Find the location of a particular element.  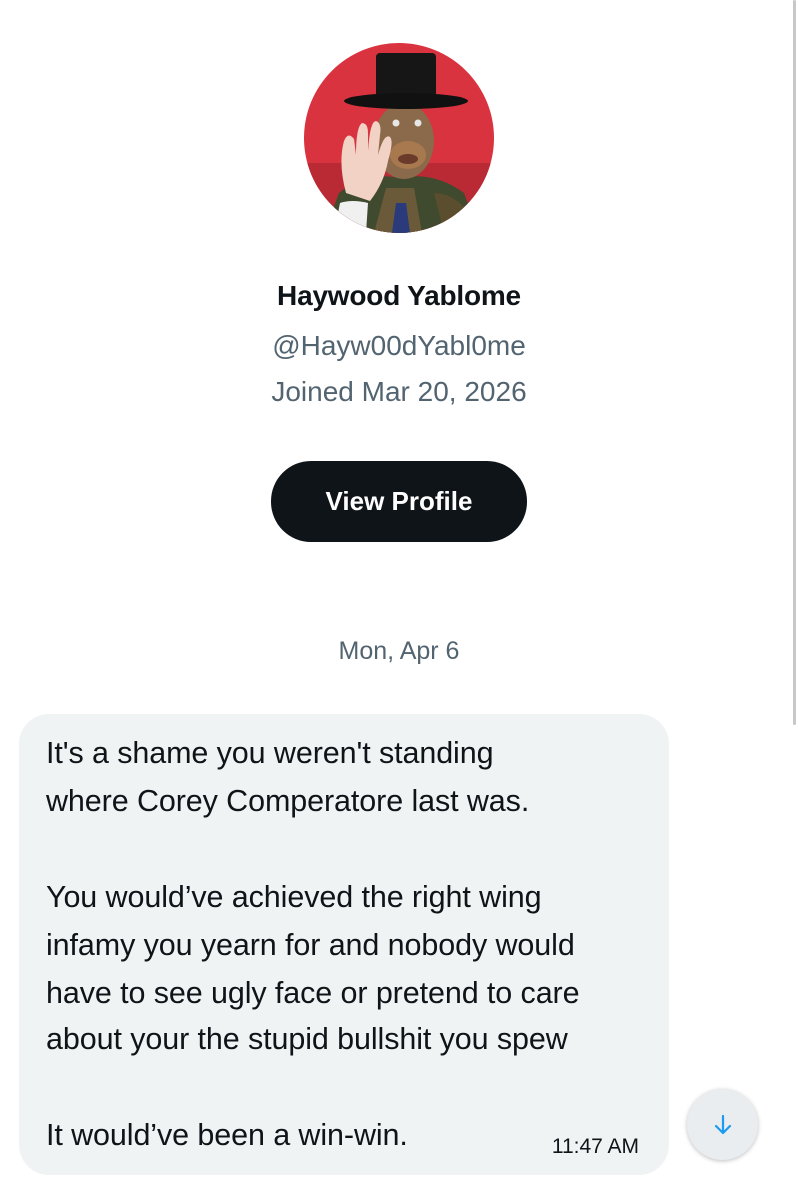

avatar-image is located at coordinates (399, 138).